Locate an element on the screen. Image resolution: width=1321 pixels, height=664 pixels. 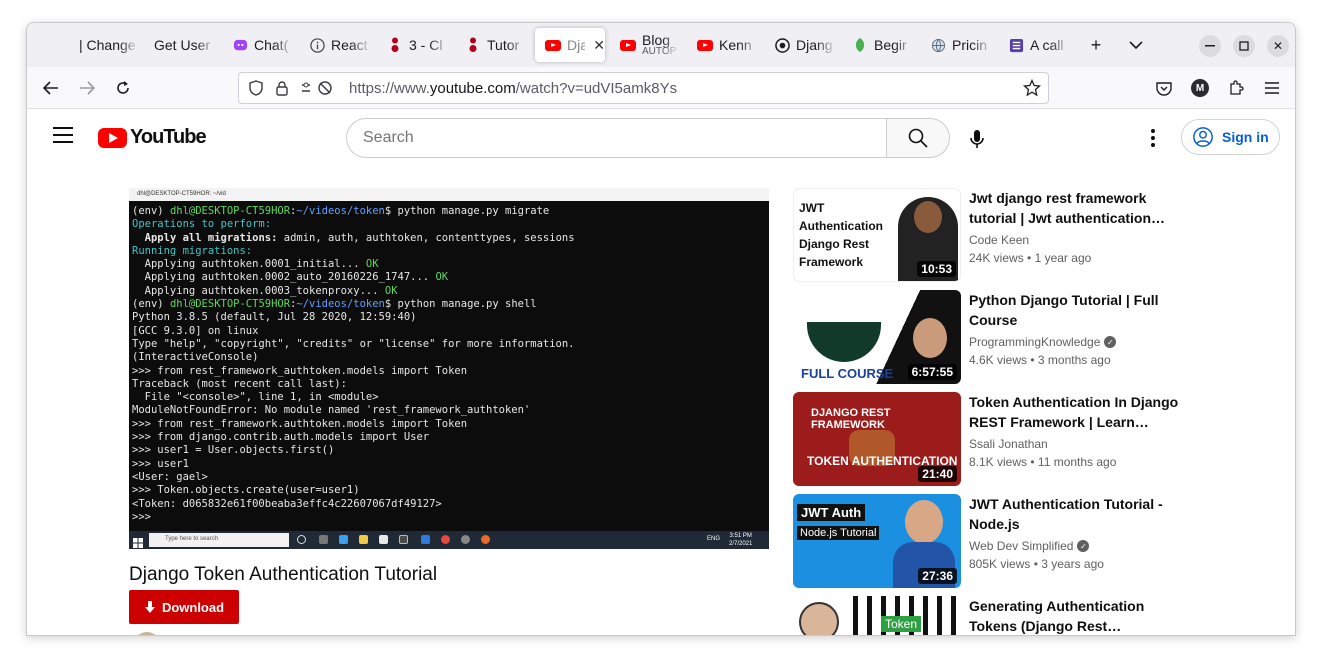
sign-in-button: Sign in is located at coordinates (1230, 137).